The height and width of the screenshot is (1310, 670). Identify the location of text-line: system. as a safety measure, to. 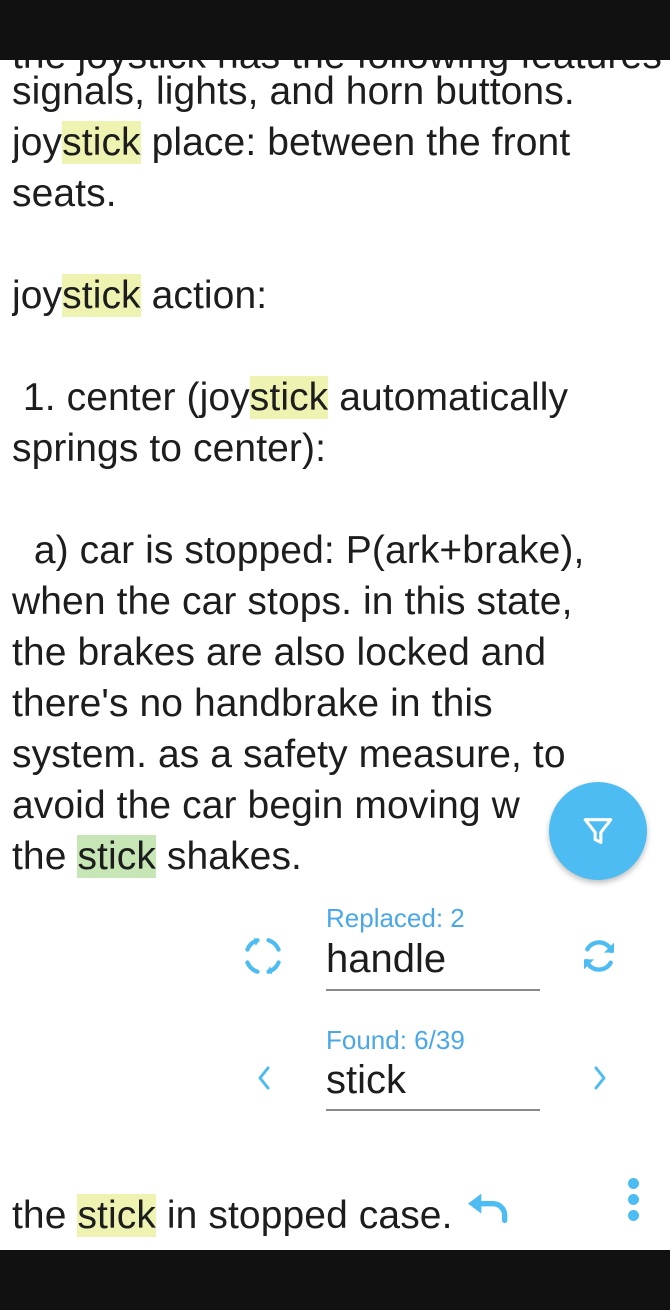
(289, 754).